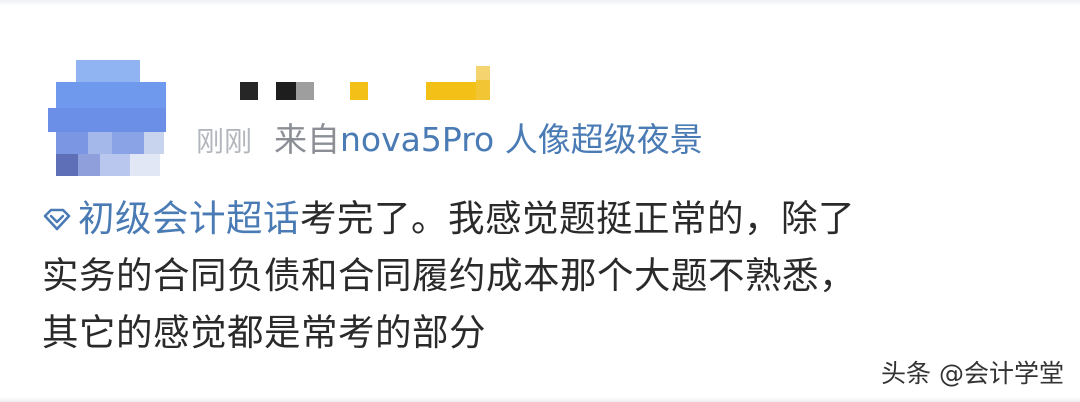 The image size is (1080, 402). What do you see at coordinates (972, 373) in the screenshot?
I see `watermark: 头条 @会计学堂` at bounding box center [972, 373].